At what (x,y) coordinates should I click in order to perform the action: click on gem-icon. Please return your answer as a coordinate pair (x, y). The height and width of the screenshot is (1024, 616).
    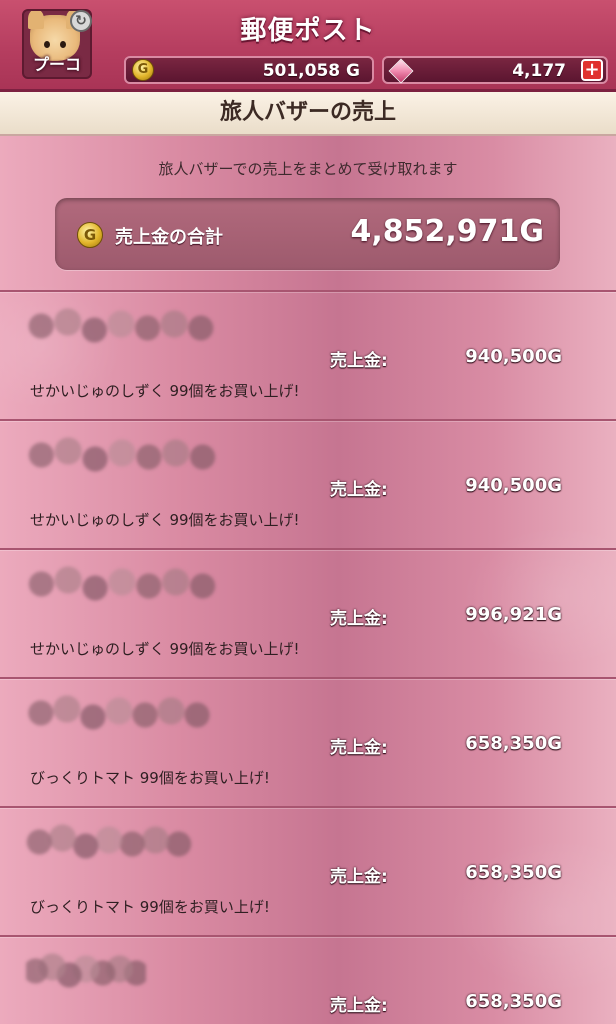
    Looking at the image, I should click on (401, 71).